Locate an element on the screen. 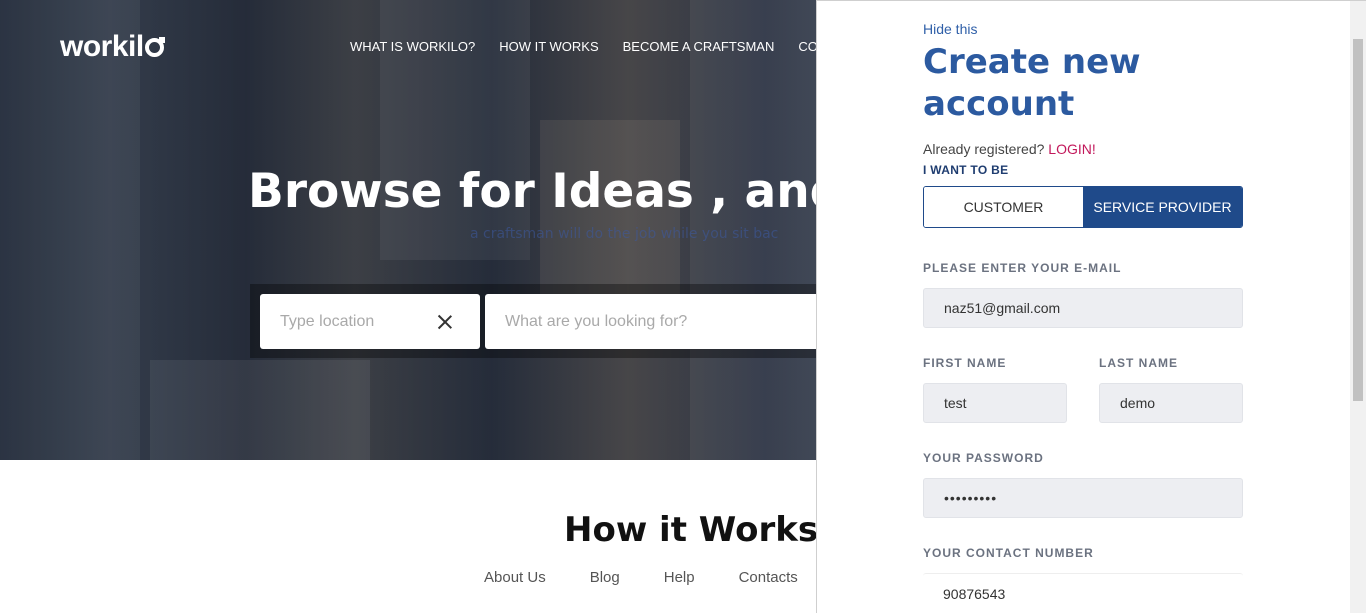 The image size is (1366, 613). first-name-field is located at coordinates (995, 403).